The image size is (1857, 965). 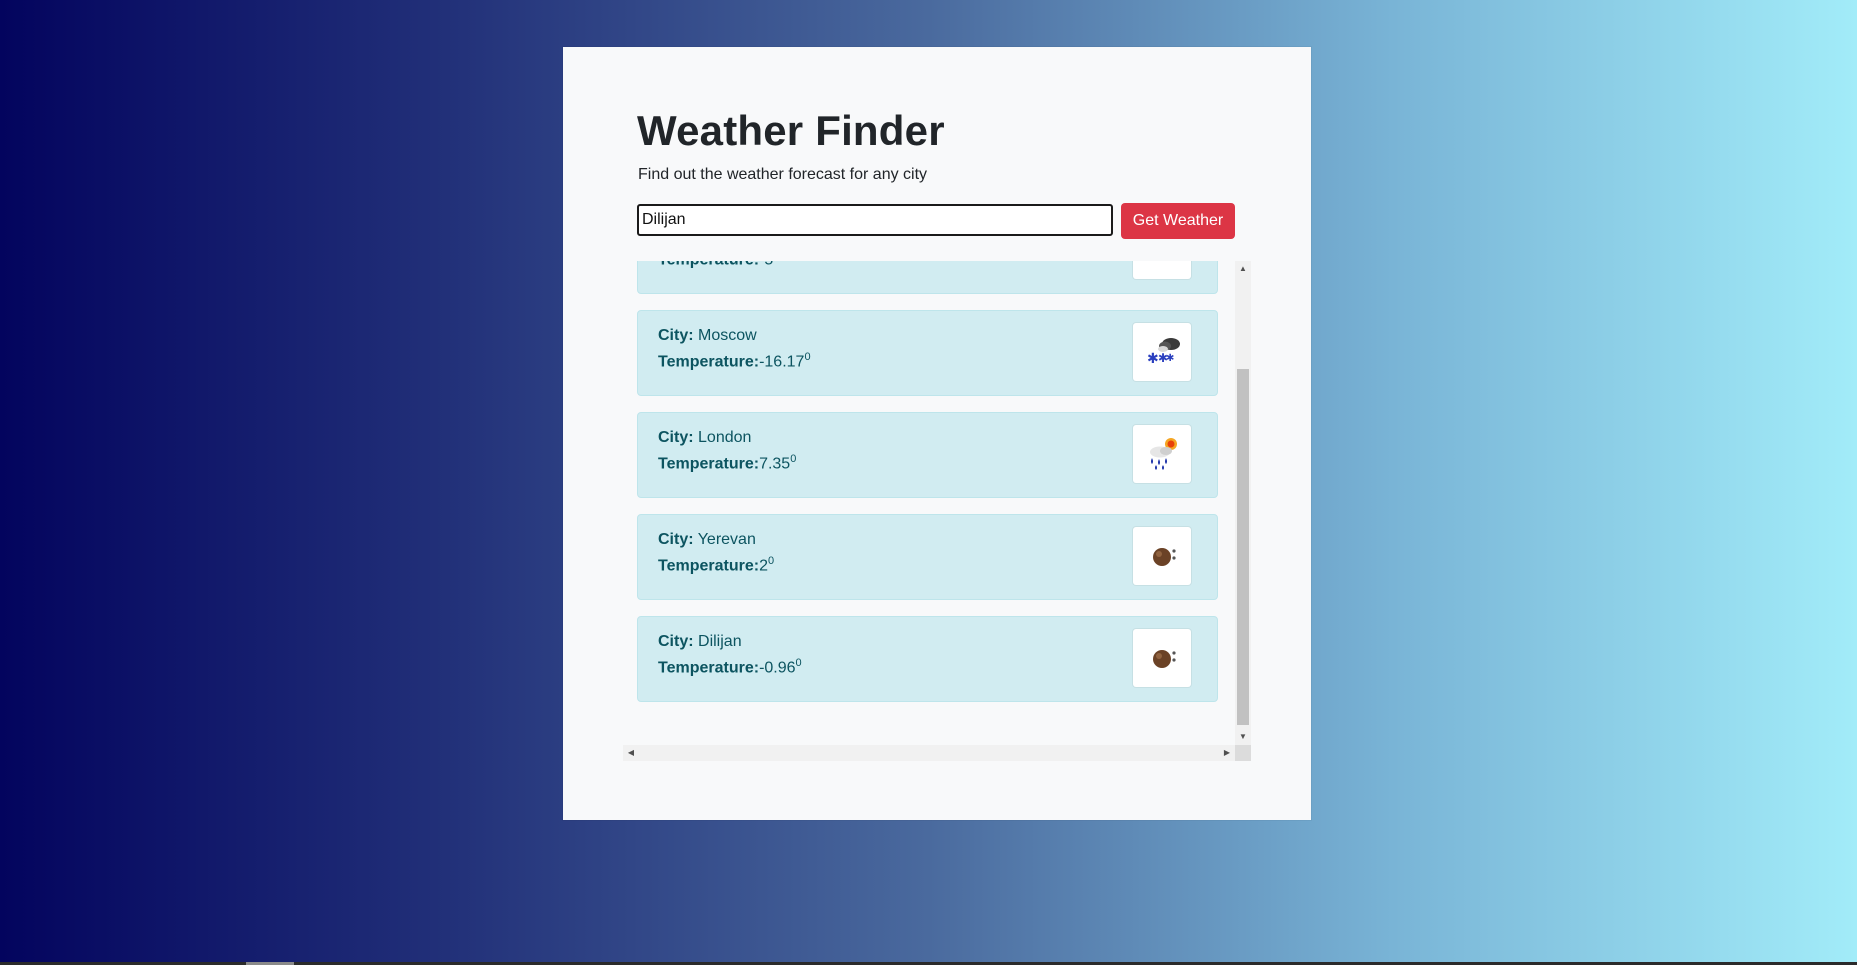 What do you see at coordinates (777, 668) in the screenshot?
I see `temperature-value: -0.96` at bounding box center [777, 668].